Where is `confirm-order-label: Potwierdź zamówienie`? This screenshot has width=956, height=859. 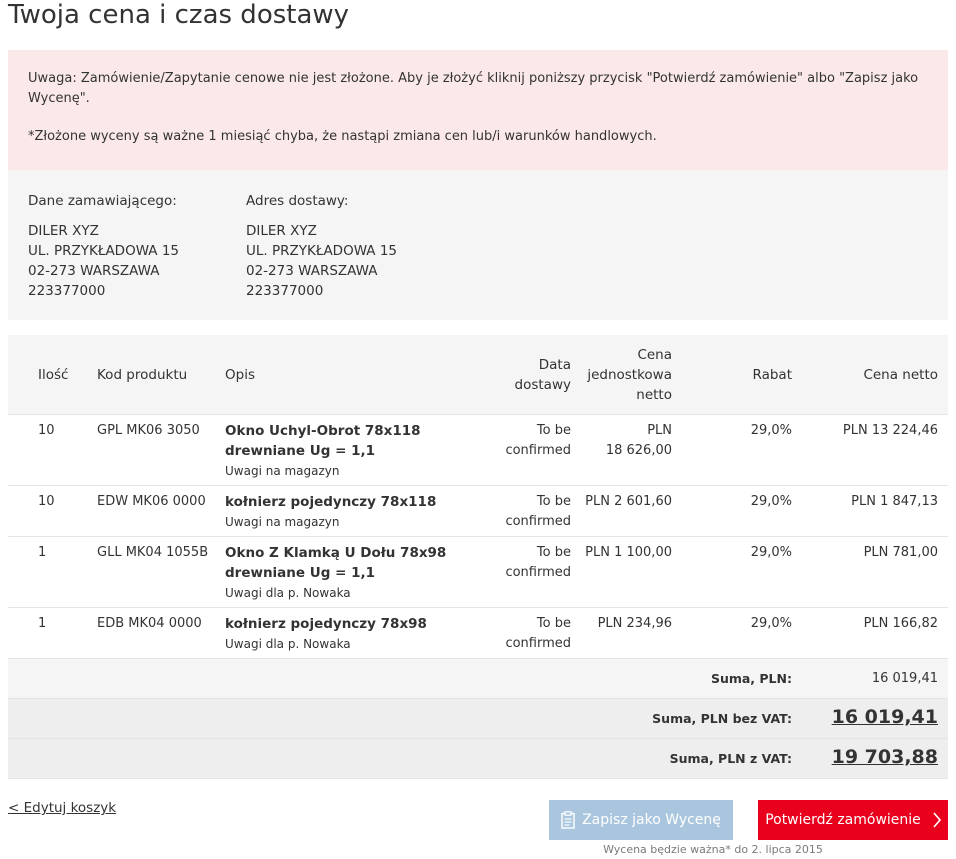
confirm-order-label: Potwierdź zamówienie is located at coordinates (843, 820).